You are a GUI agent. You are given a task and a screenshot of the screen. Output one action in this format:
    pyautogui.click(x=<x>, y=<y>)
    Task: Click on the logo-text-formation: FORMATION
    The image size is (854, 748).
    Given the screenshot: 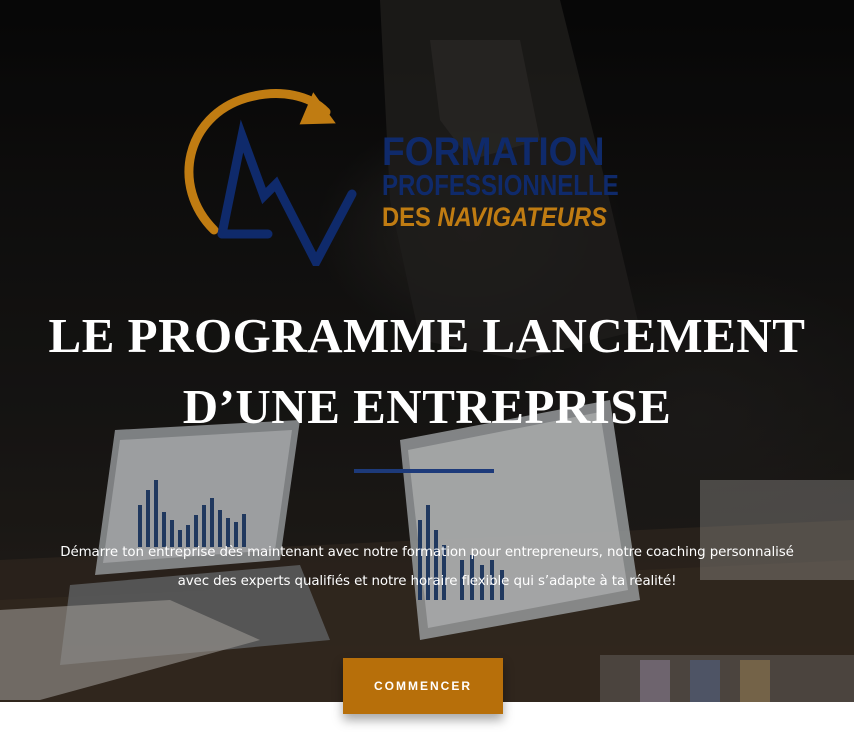 What is the action you would take?
    pyautogui.click(x=493, y=152)
    